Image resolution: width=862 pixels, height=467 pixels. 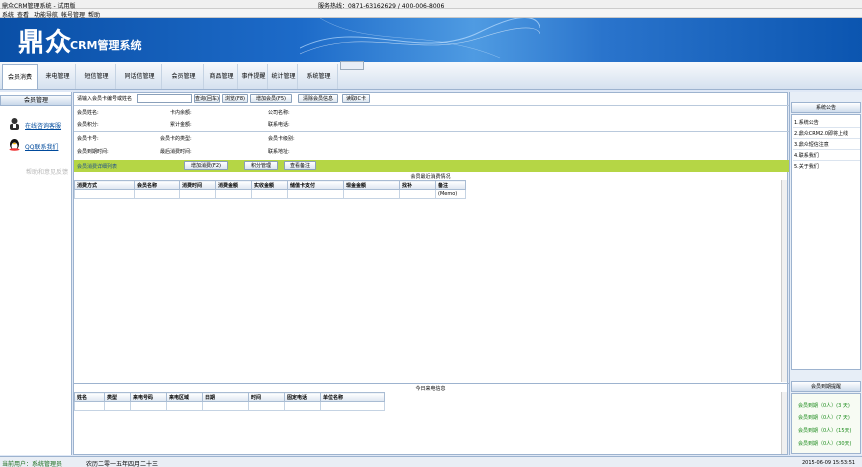 I want to click on consume-scrollbar, so click(x=784, y=281).